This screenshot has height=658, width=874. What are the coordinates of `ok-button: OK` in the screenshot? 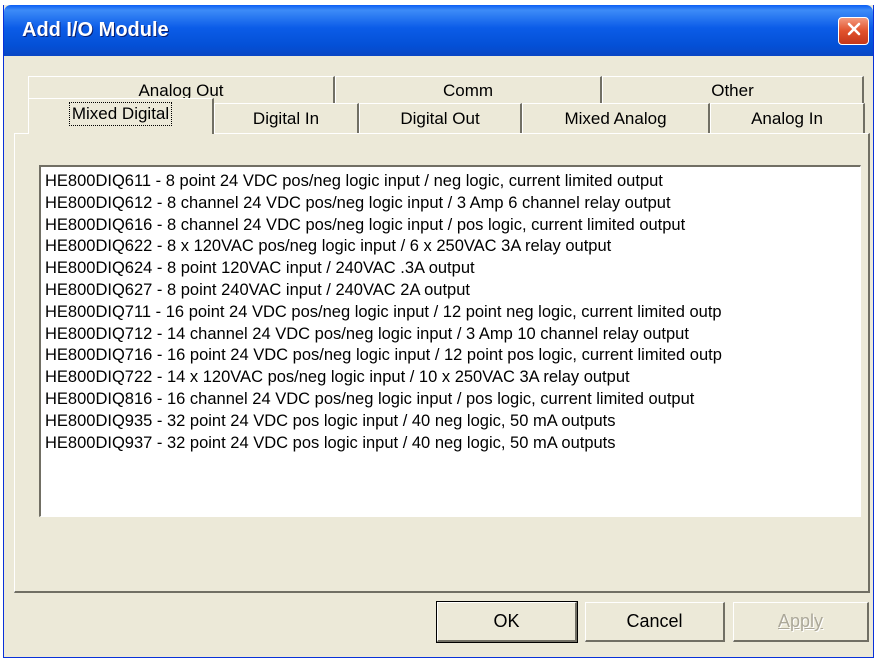 It's located at (507, 622).